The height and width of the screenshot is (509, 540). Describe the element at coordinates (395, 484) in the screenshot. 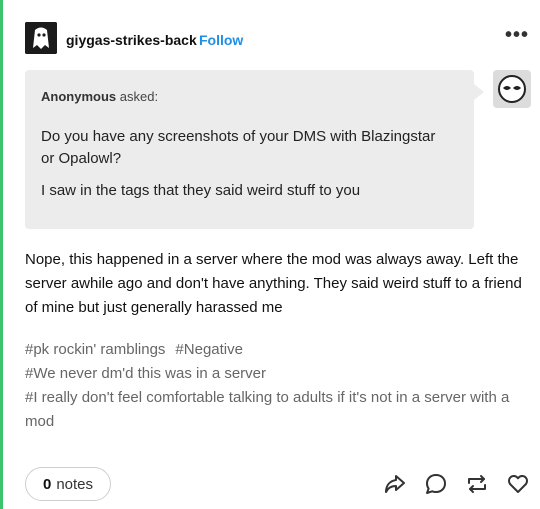

I see `share-icon` at that location.